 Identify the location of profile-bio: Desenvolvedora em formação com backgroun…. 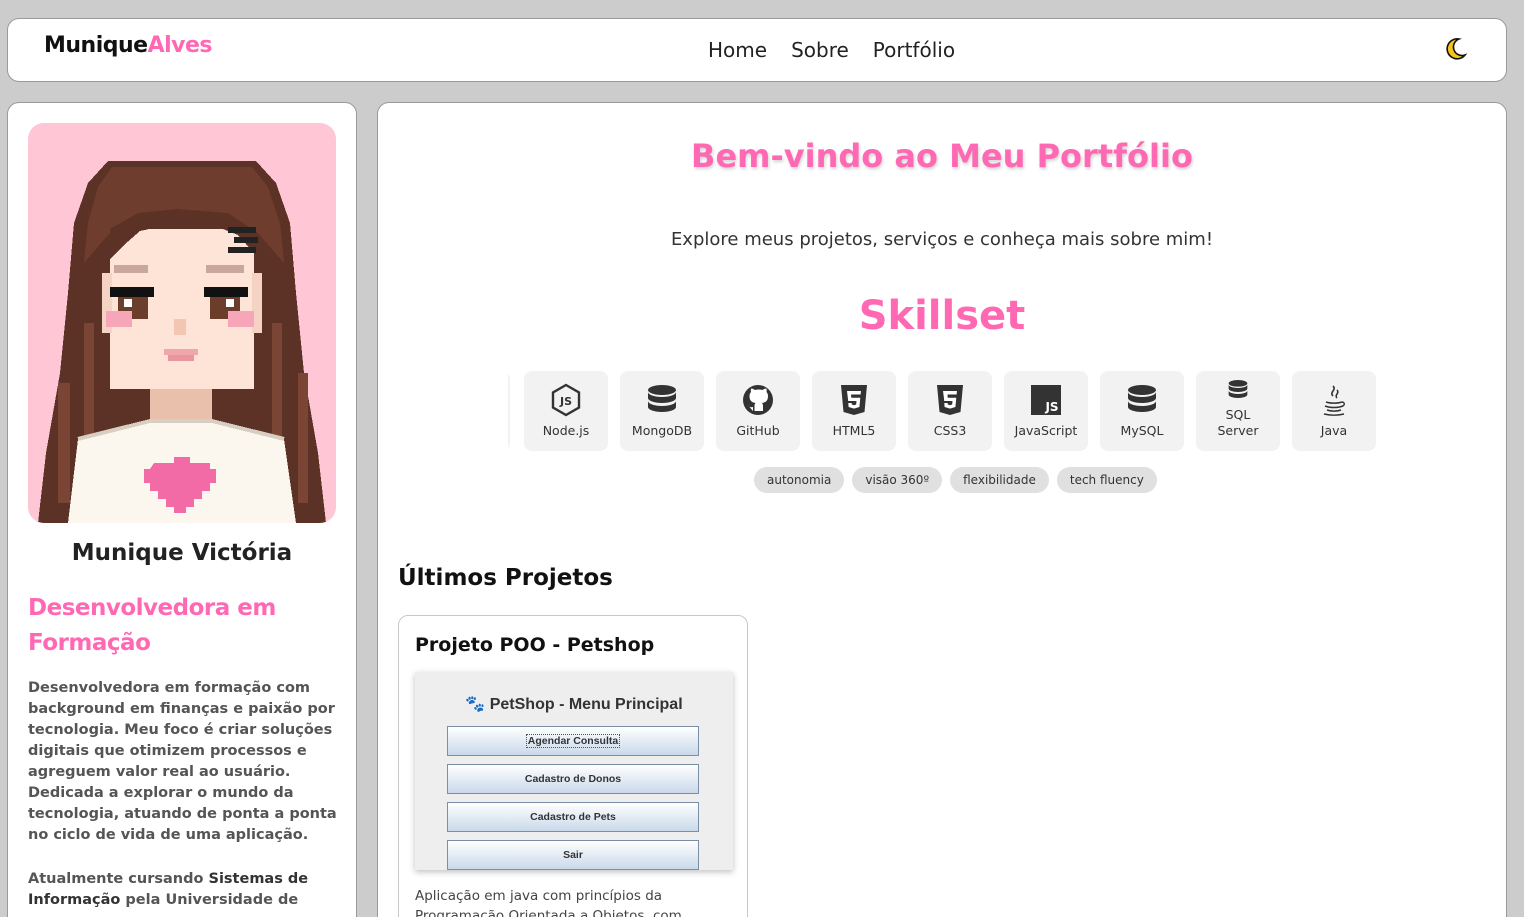
(182, 761).